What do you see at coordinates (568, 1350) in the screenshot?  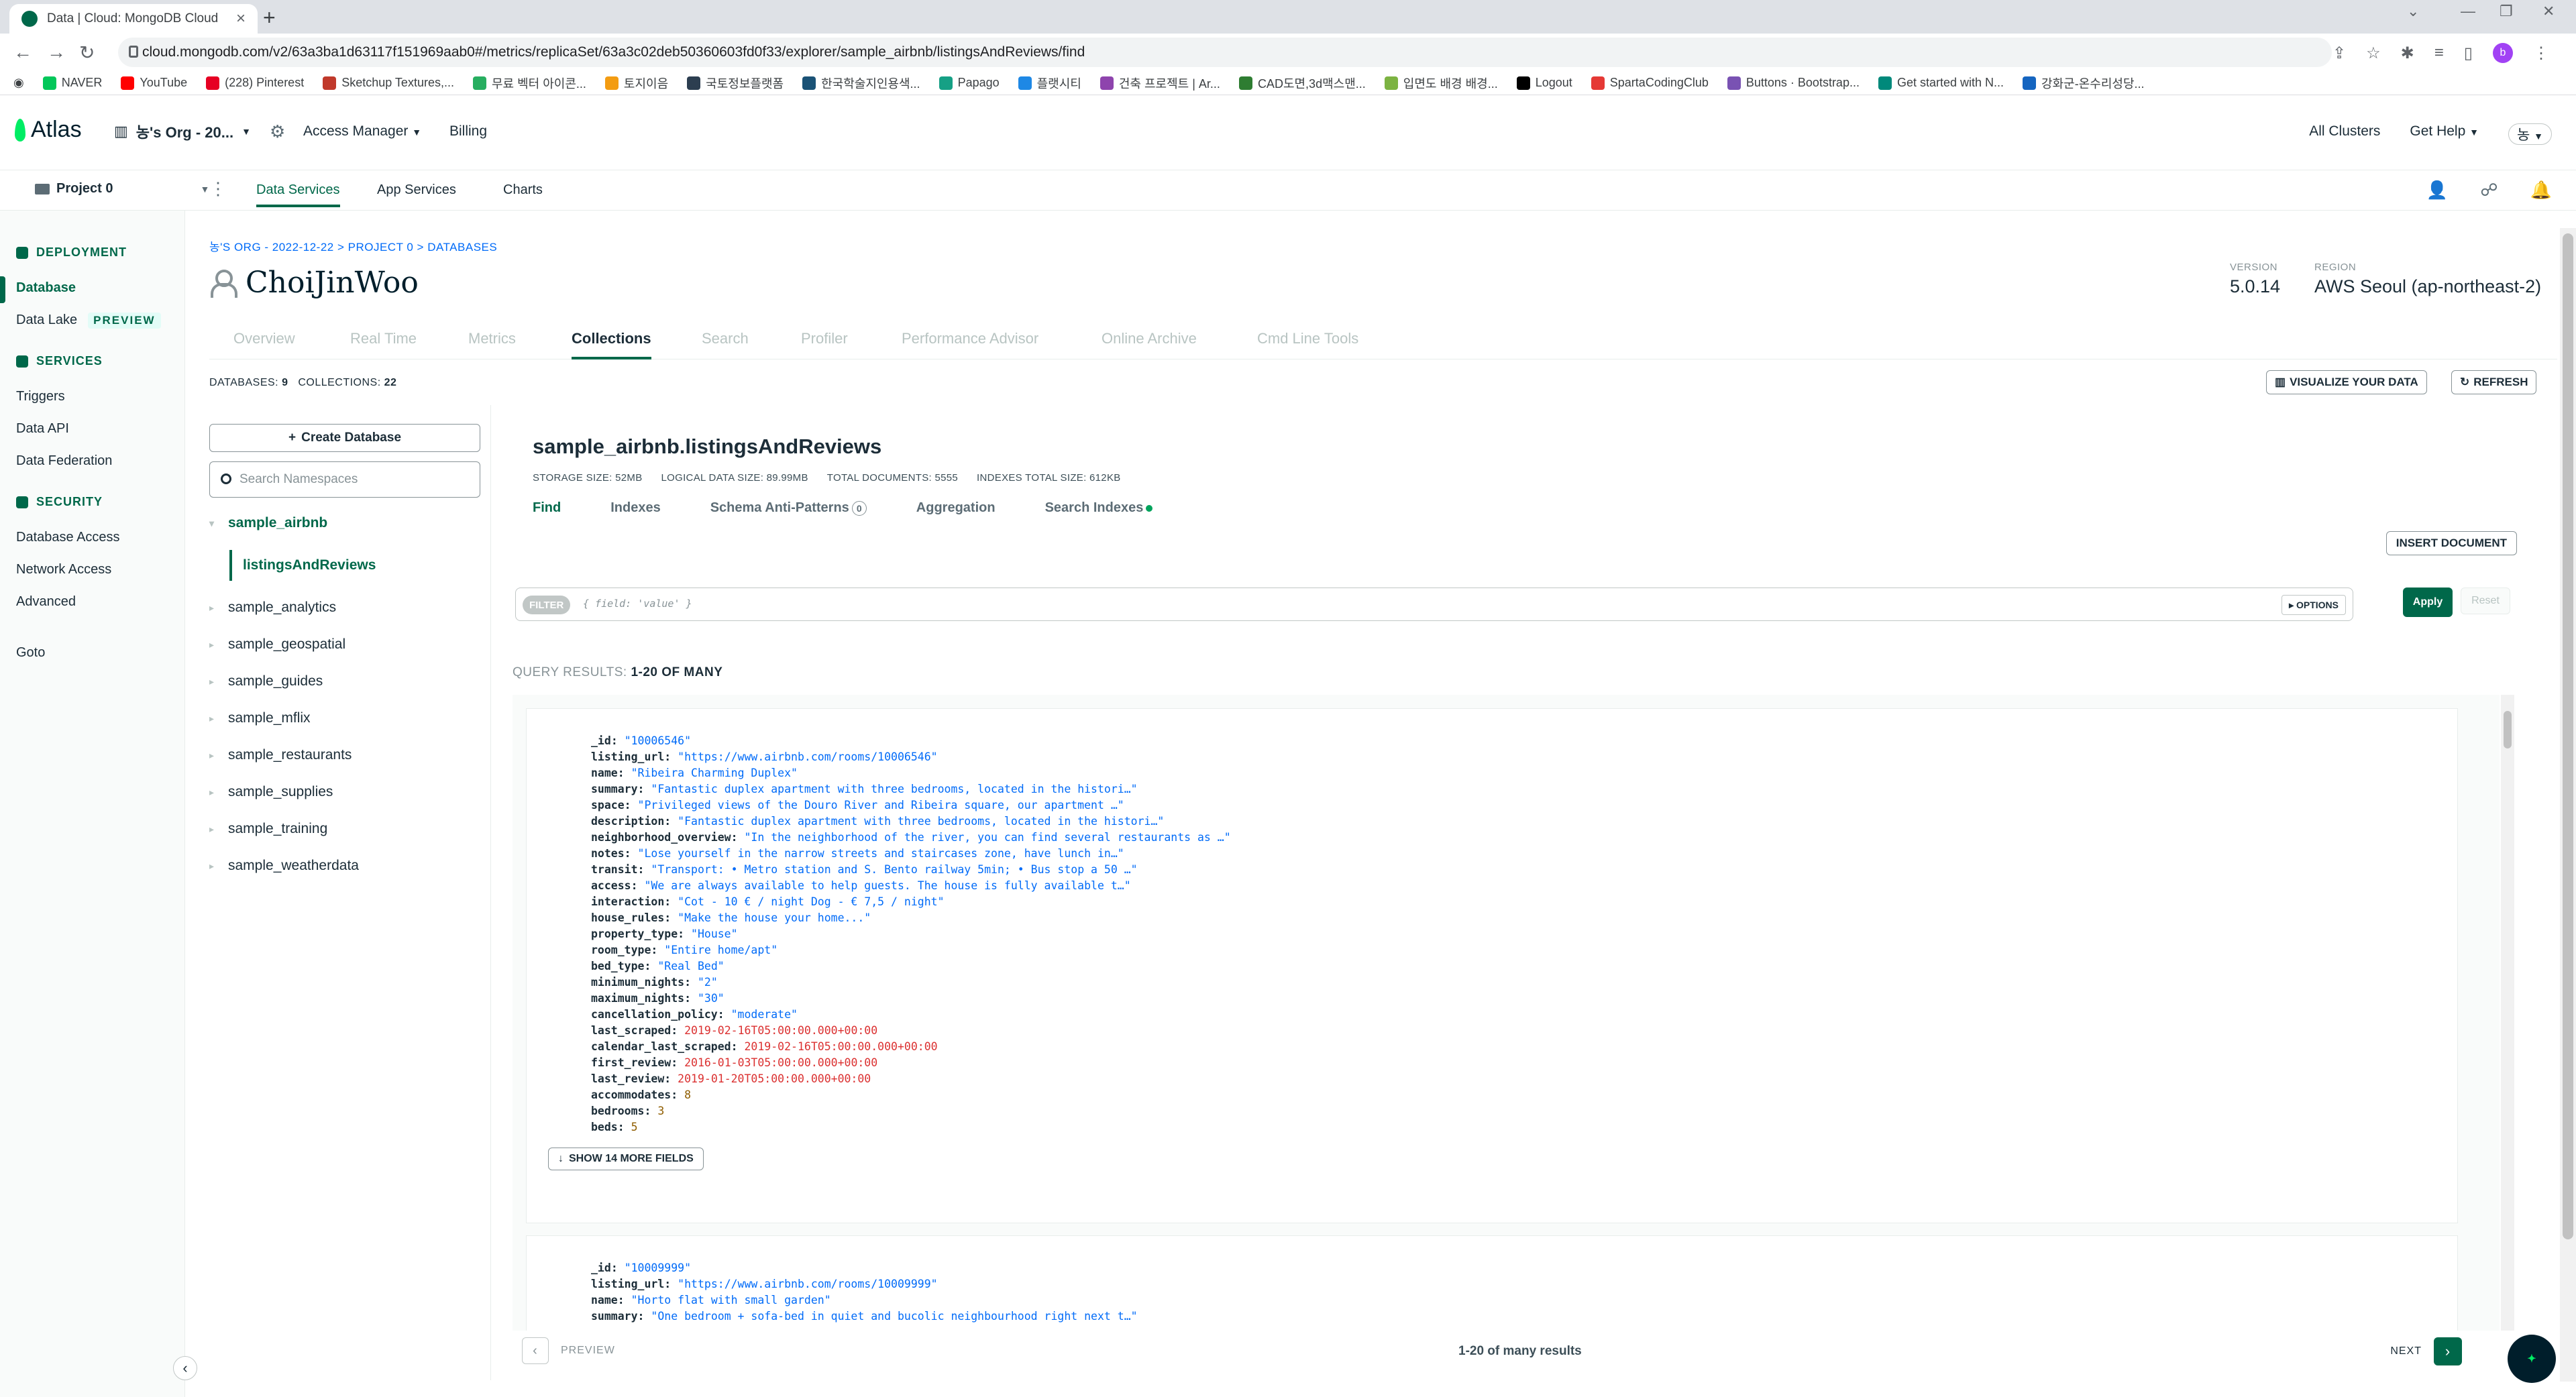 I see `previous-page-button: ‹ PREVIEW` at bounding box center [568, 1350].